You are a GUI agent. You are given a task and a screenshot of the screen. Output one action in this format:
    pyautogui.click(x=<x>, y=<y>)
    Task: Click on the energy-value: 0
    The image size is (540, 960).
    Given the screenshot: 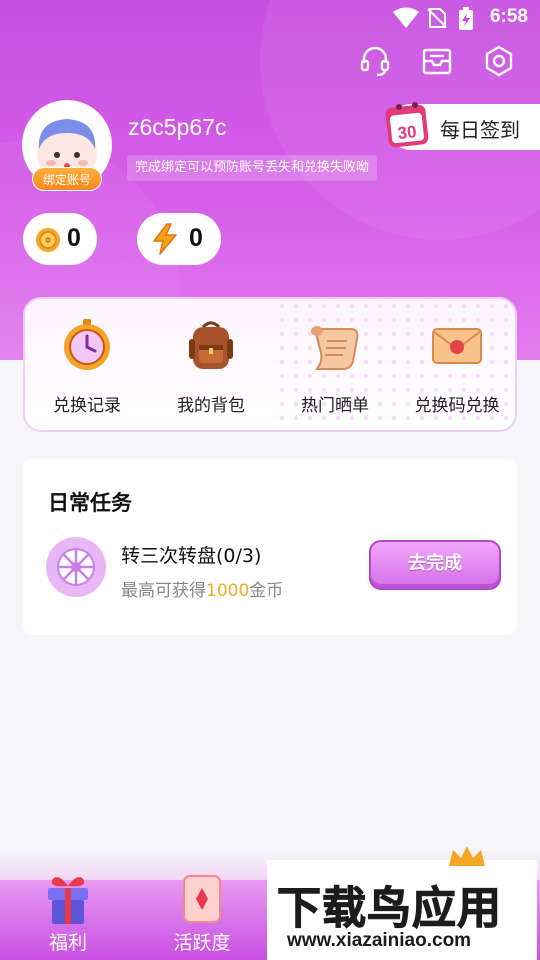 What is the action you would take?
    pyautogui.click(x=196, y=238)
    